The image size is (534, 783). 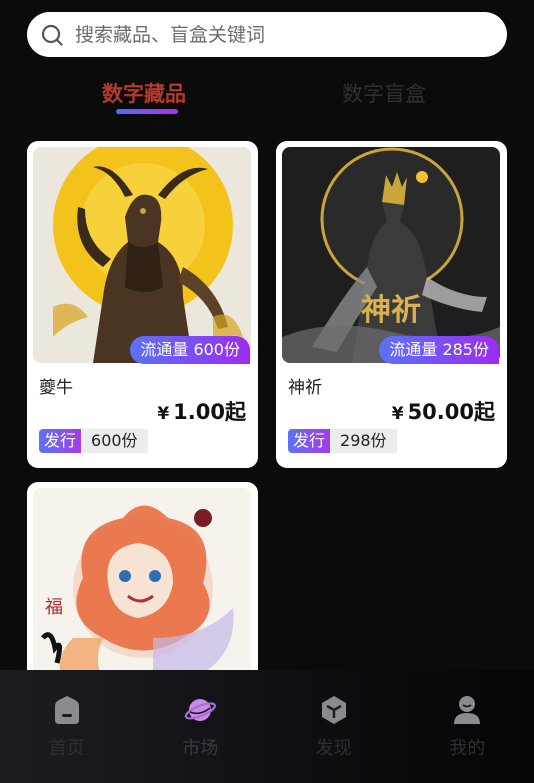 What do you see at coordinates (54, 607) in the screenshot?
I see `lion-artwork-seal: 福` at bounding box center [54, 607].